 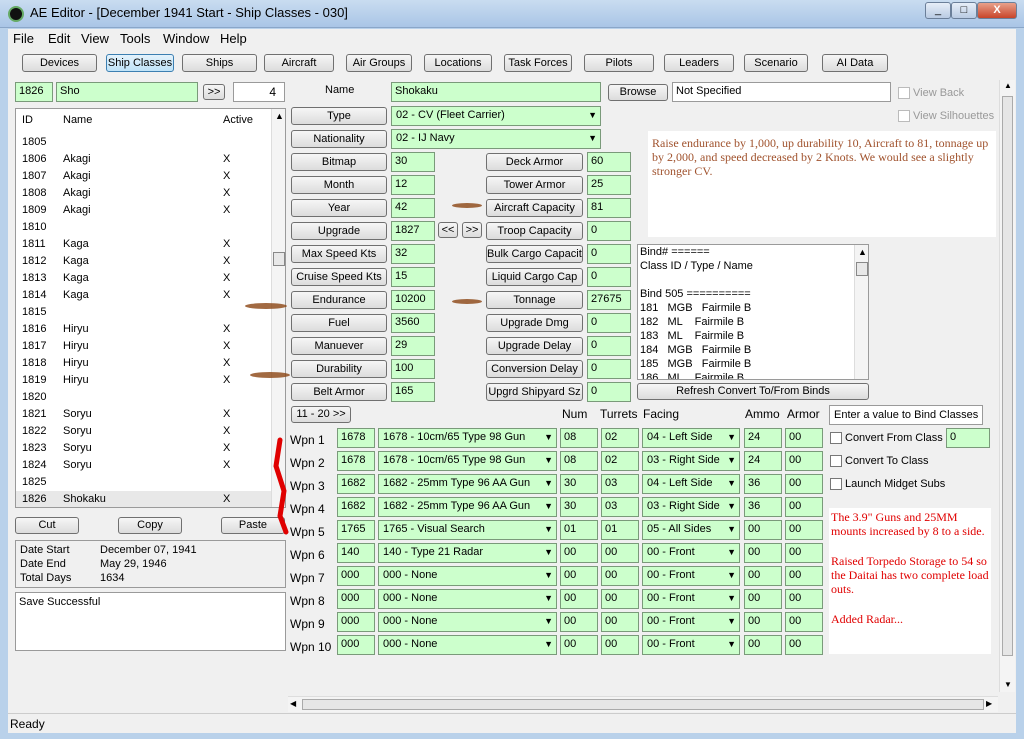 What do you see at coordinates (496, 92) in the screenshot?
I see `ship-name-input: Shokaku` at bounding box center [496, 92].